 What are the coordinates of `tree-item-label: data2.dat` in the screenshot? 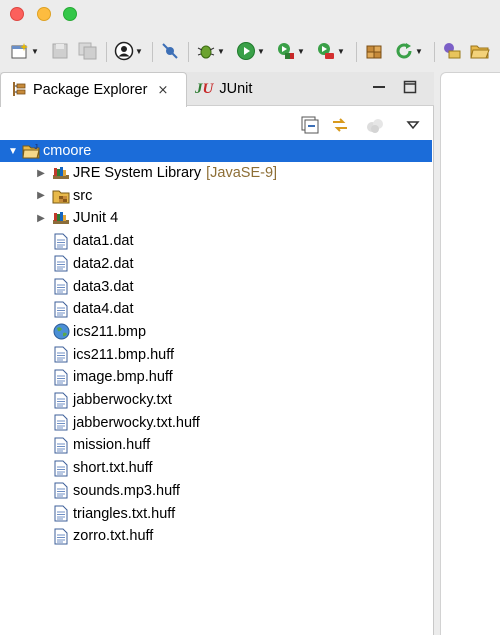 It's located at (103, 263).